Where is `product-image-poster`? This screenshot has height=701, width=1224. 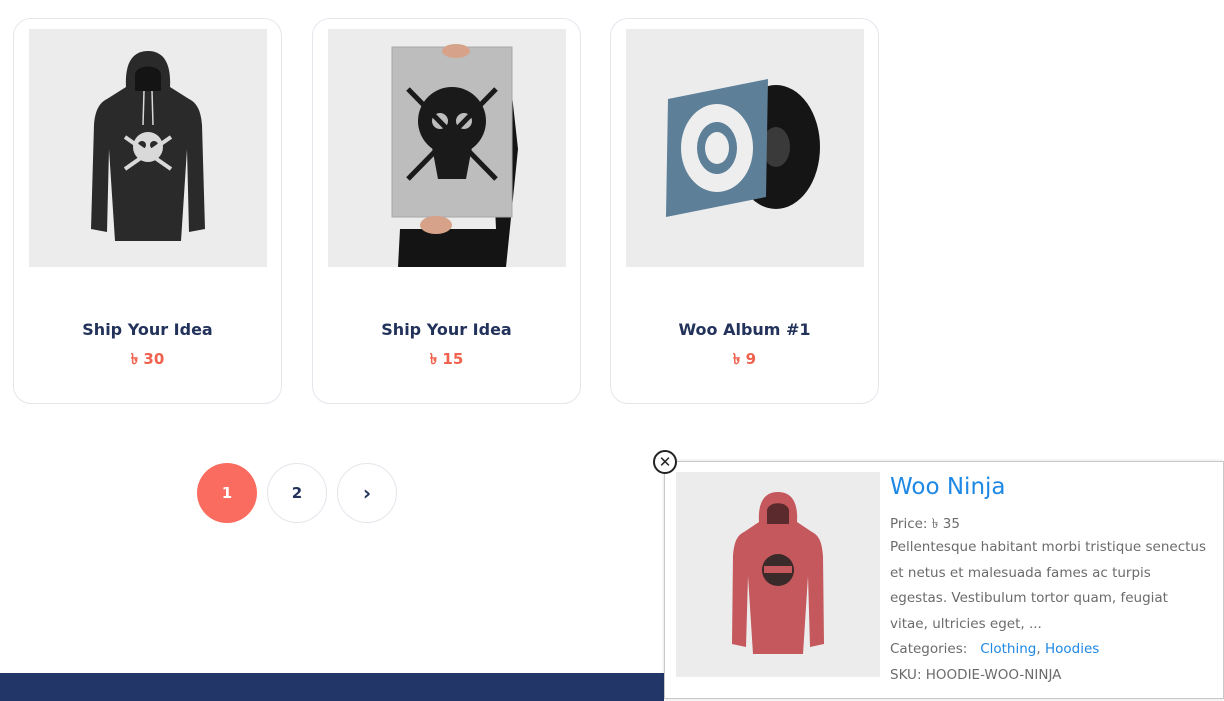 product-image-poster is located at coordinates (447, 148).